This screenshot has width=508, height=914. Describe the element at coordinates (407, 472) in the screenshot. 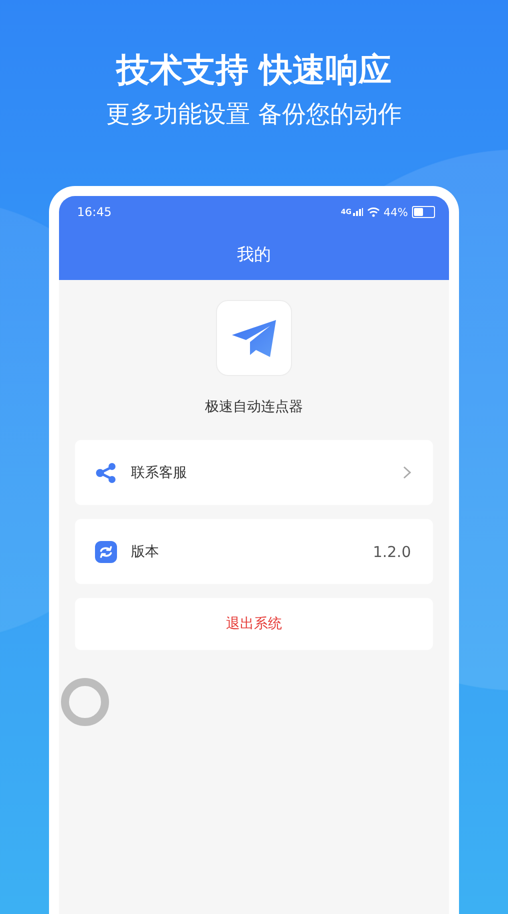

I see `chevron-right-icon` at that location.